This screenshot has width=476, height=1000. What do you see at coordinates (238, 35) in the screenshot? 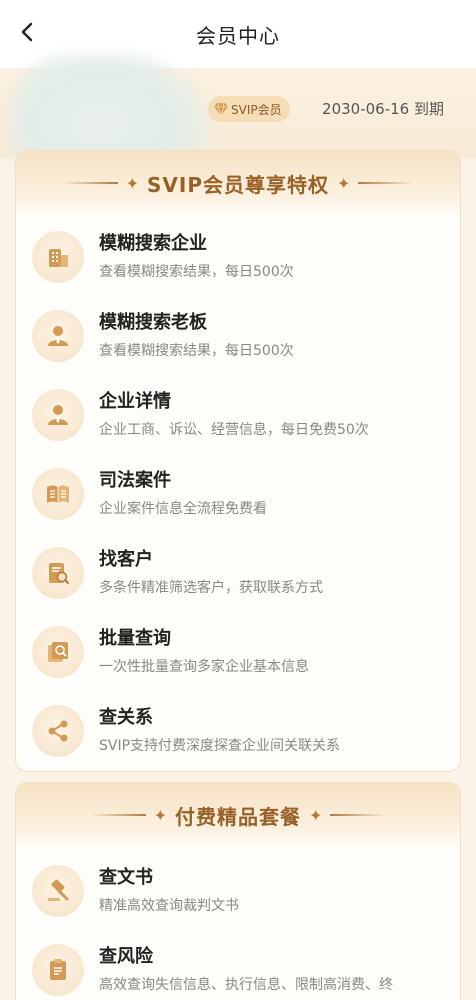
I see `page-title: 会员中心` at bounding box center [238, 35].